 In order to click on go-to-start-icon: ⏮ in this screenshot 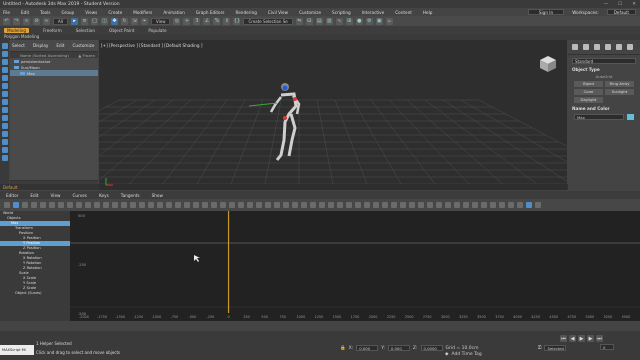, I will do `click(563, 338)`.